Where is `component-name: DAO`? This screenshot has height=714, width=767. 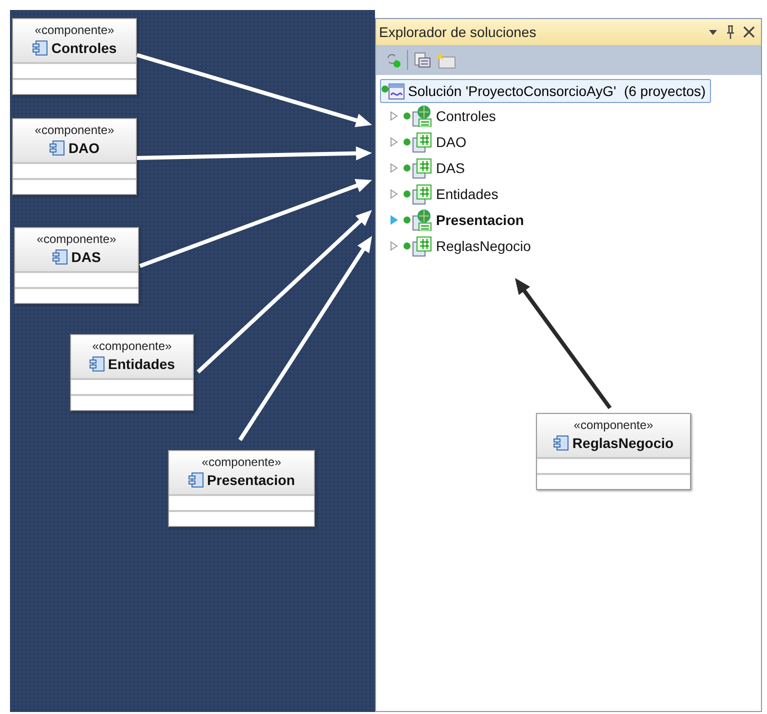
component-name: DAO is located at coordinates (84, 148).